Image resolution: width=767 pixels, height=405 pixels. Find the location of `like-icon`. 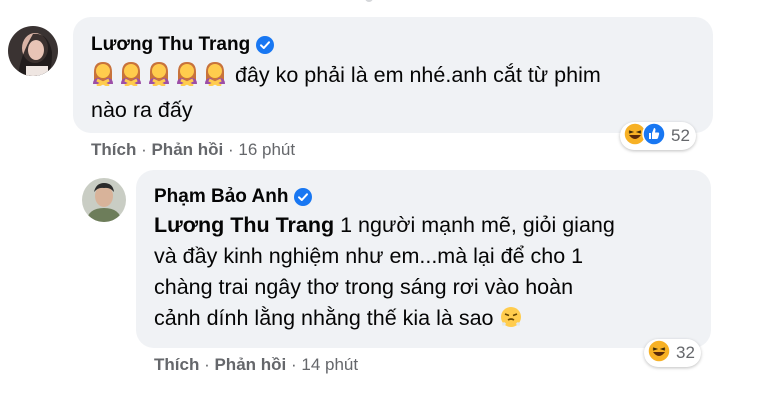

like-icon is located at coordinates (654, 136).